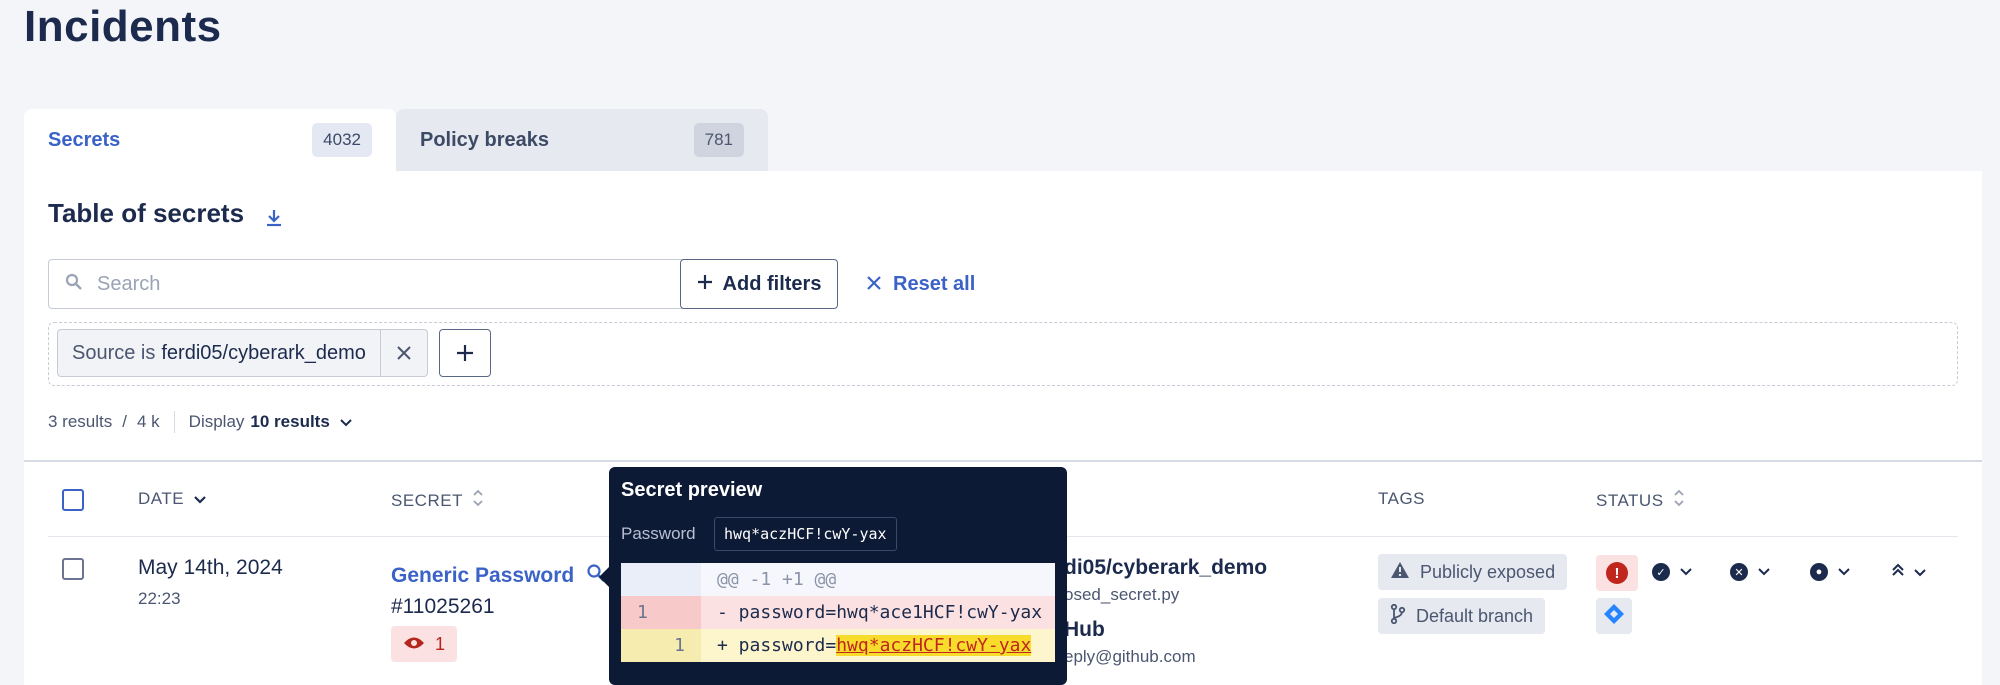  I want to click on diff-add-prefix: + password=, so click(777, 645).